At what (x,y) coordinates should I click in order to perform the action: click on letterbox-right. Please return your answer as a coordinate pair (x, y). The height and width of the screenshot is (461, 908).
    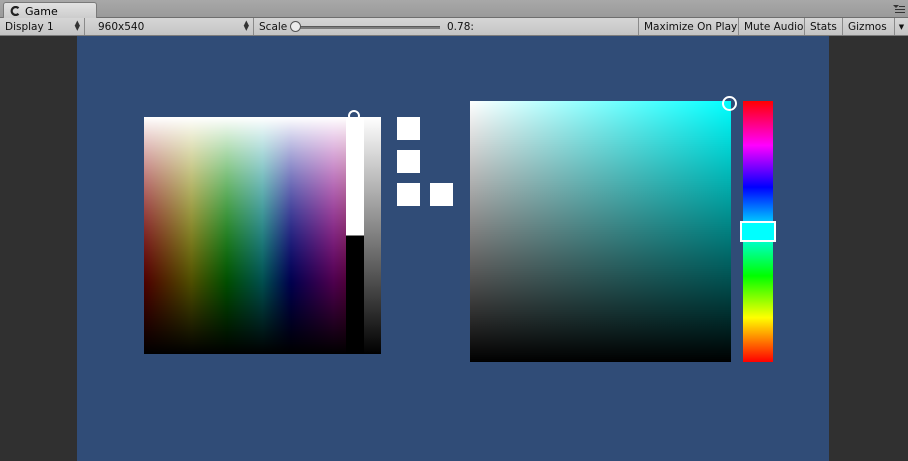
    Looking at the image, I should click on (868, 248).